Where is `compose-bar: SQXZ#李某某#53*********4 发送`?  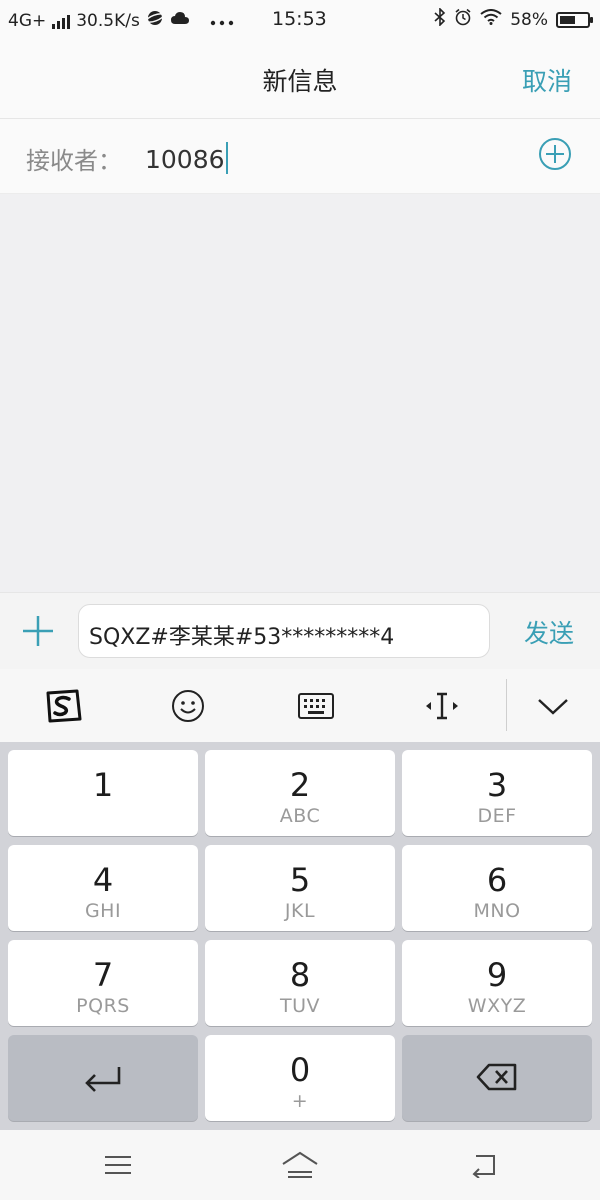 compose-bar: SQXZ#李某某#53*********4 发送 is located at coordinates (300, 631).